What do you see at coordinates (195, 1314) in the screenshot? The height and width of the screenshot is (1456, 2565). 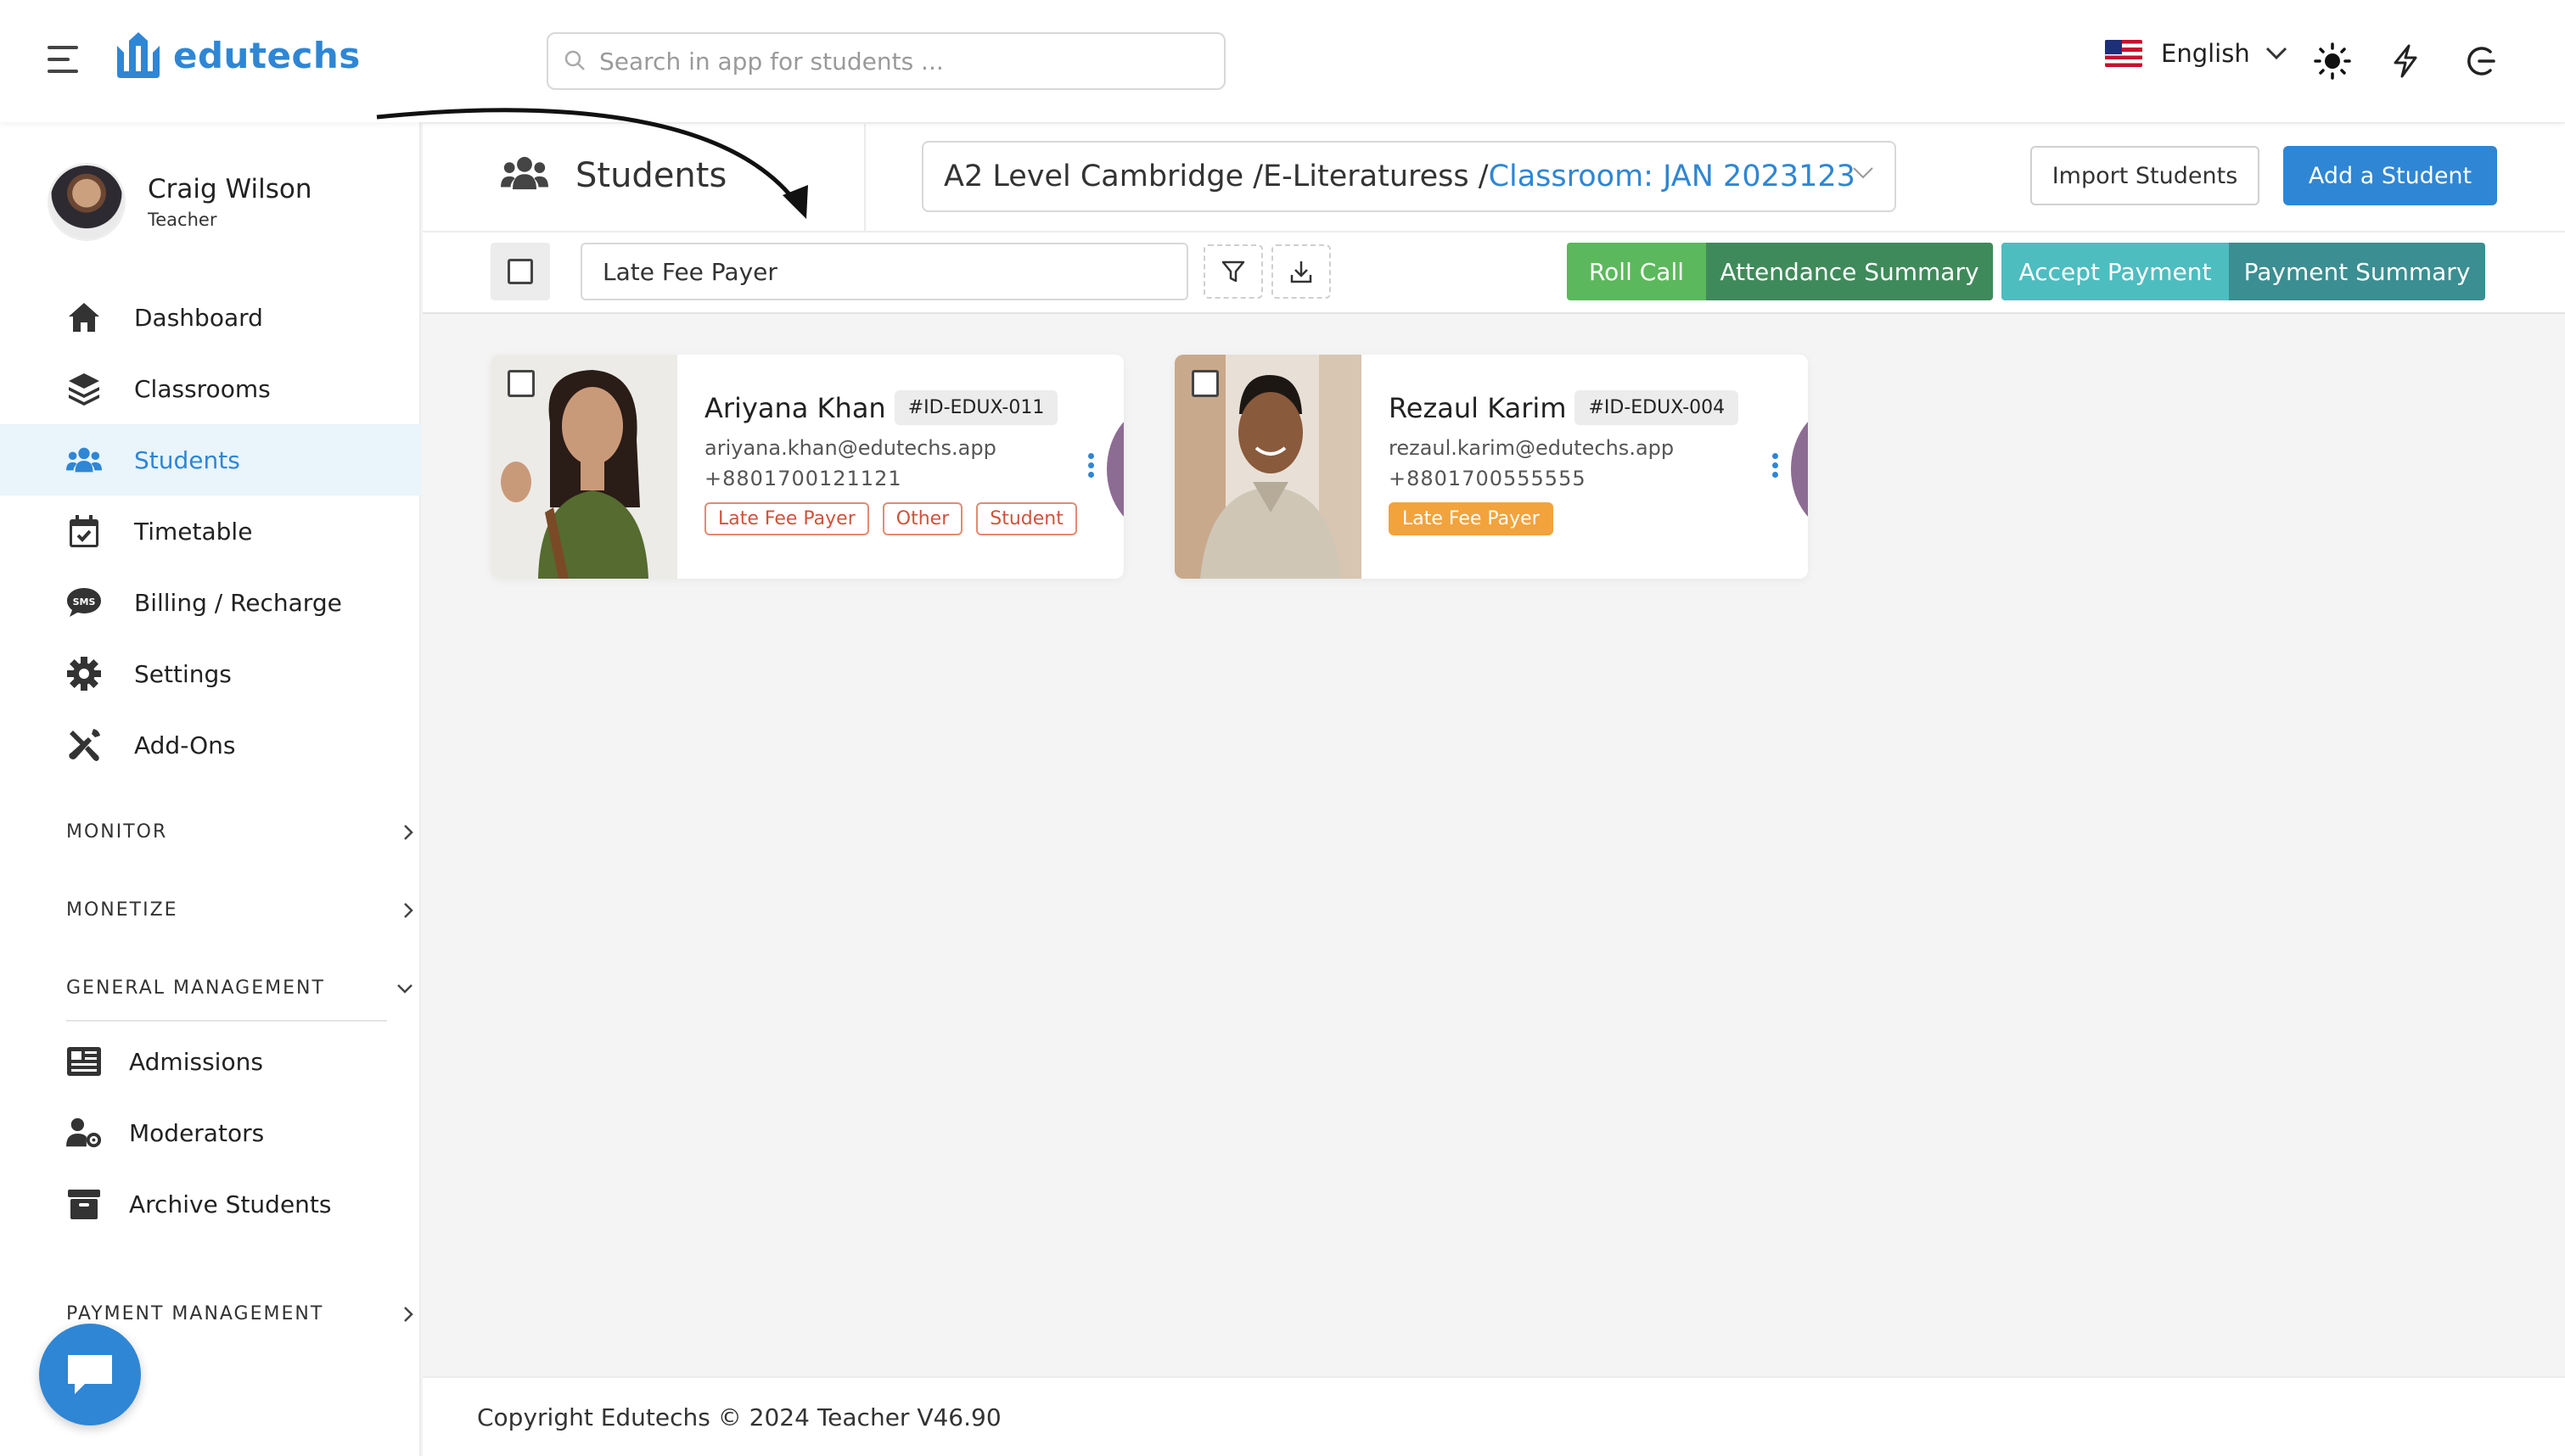 I see `section-label: PAYMENT MANAGEMENT` at bounding box center [195, 1314].